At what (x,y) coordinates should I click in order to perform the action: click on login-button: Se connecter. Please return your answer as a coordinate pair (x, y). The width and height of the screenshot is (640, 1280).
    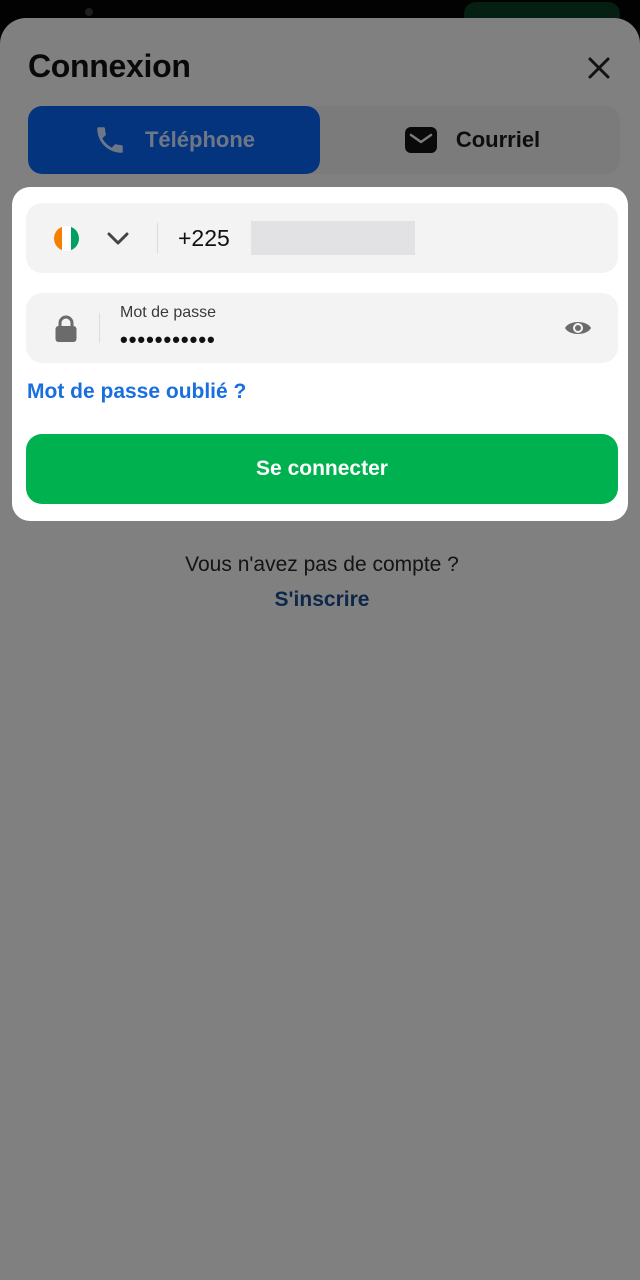
    Looking at the image, I should click on (322, 469).